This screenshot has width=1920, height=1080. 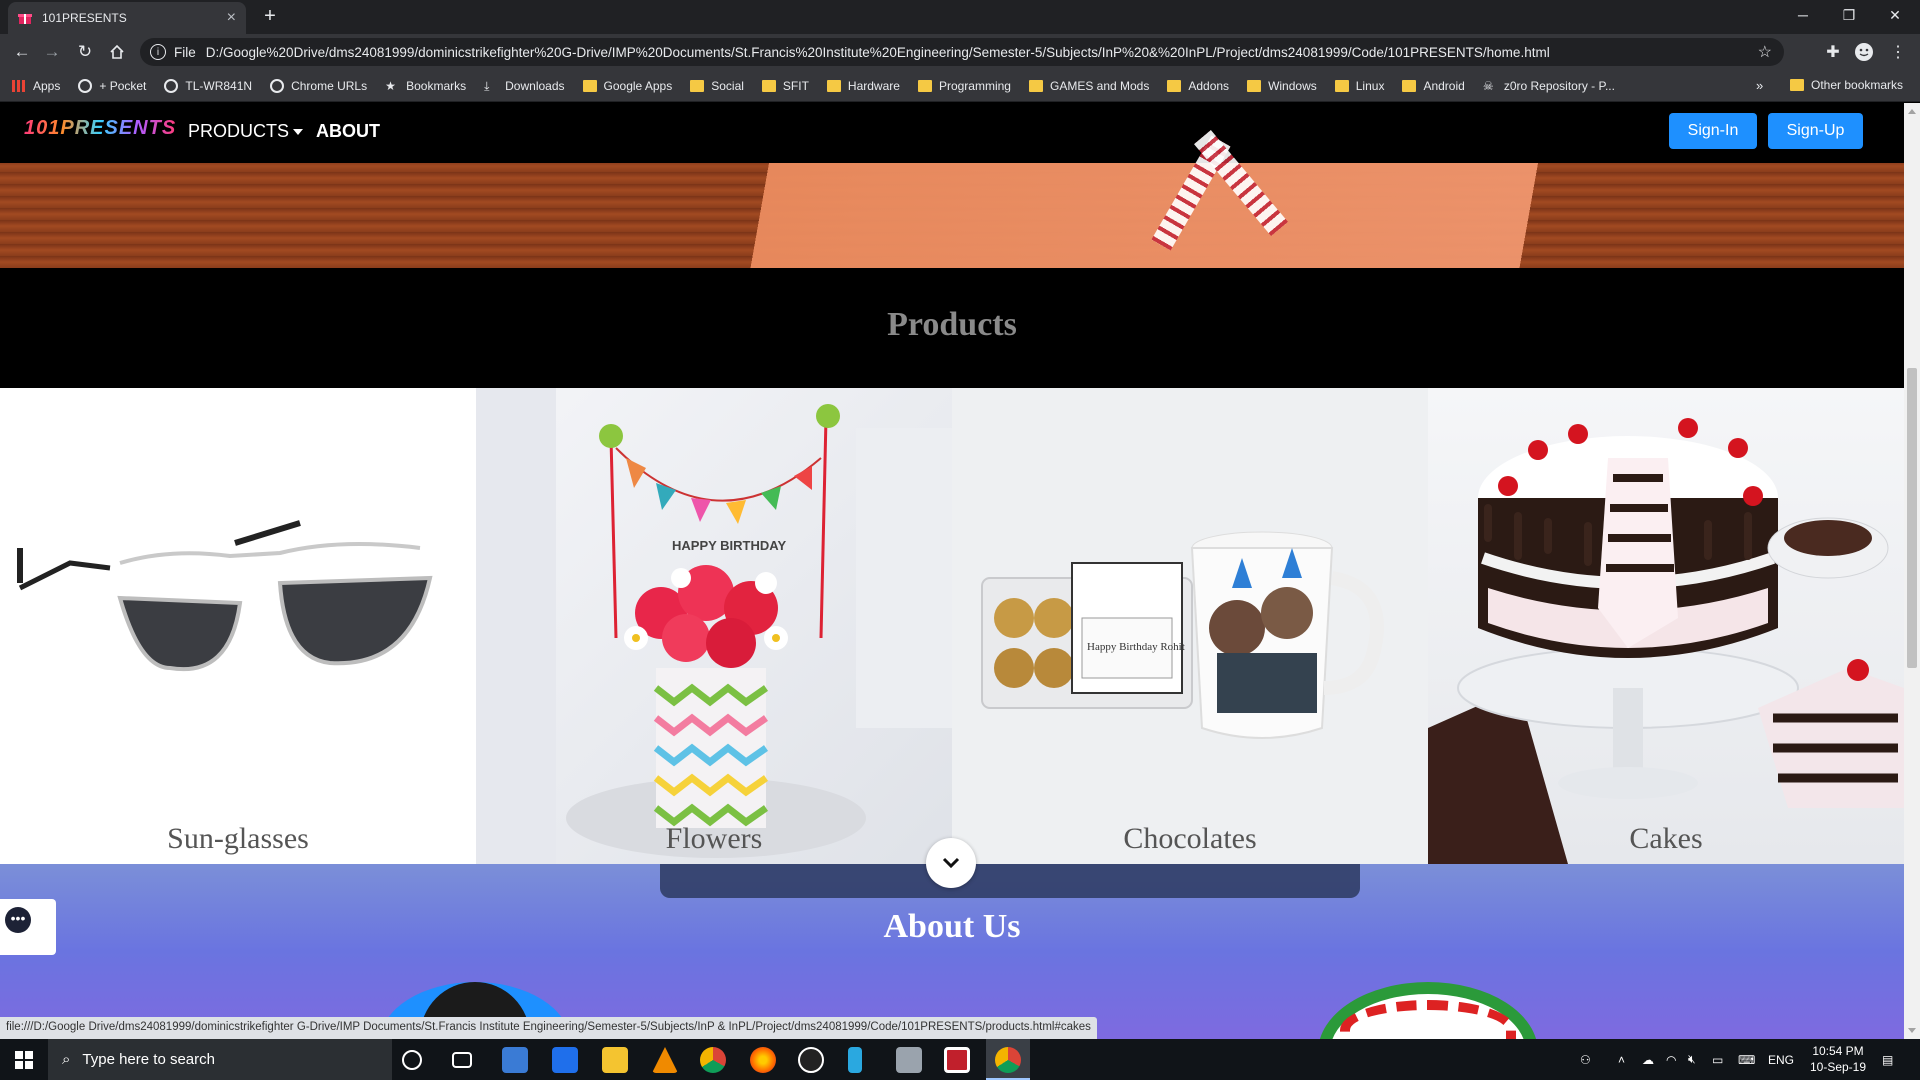 I want to click on nav-products: PRODUCTS, so click(x=246, y=131).